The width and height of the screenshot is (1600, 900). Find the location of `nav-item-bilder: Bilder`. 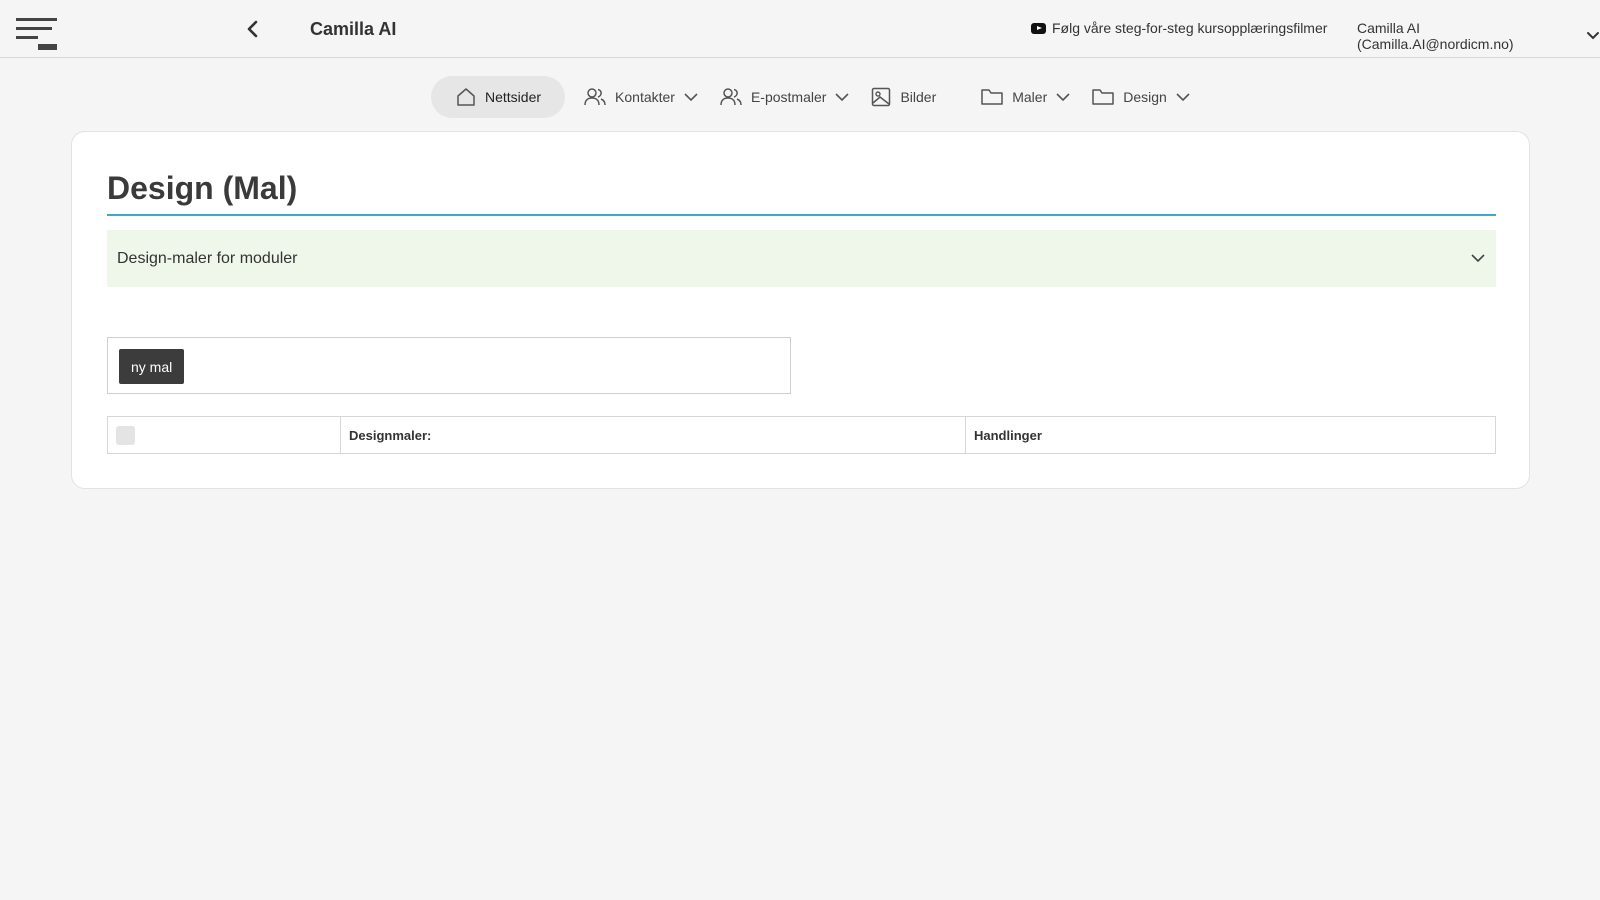

nav-item-bilder: Bilder is located at coordinates (903, 97).